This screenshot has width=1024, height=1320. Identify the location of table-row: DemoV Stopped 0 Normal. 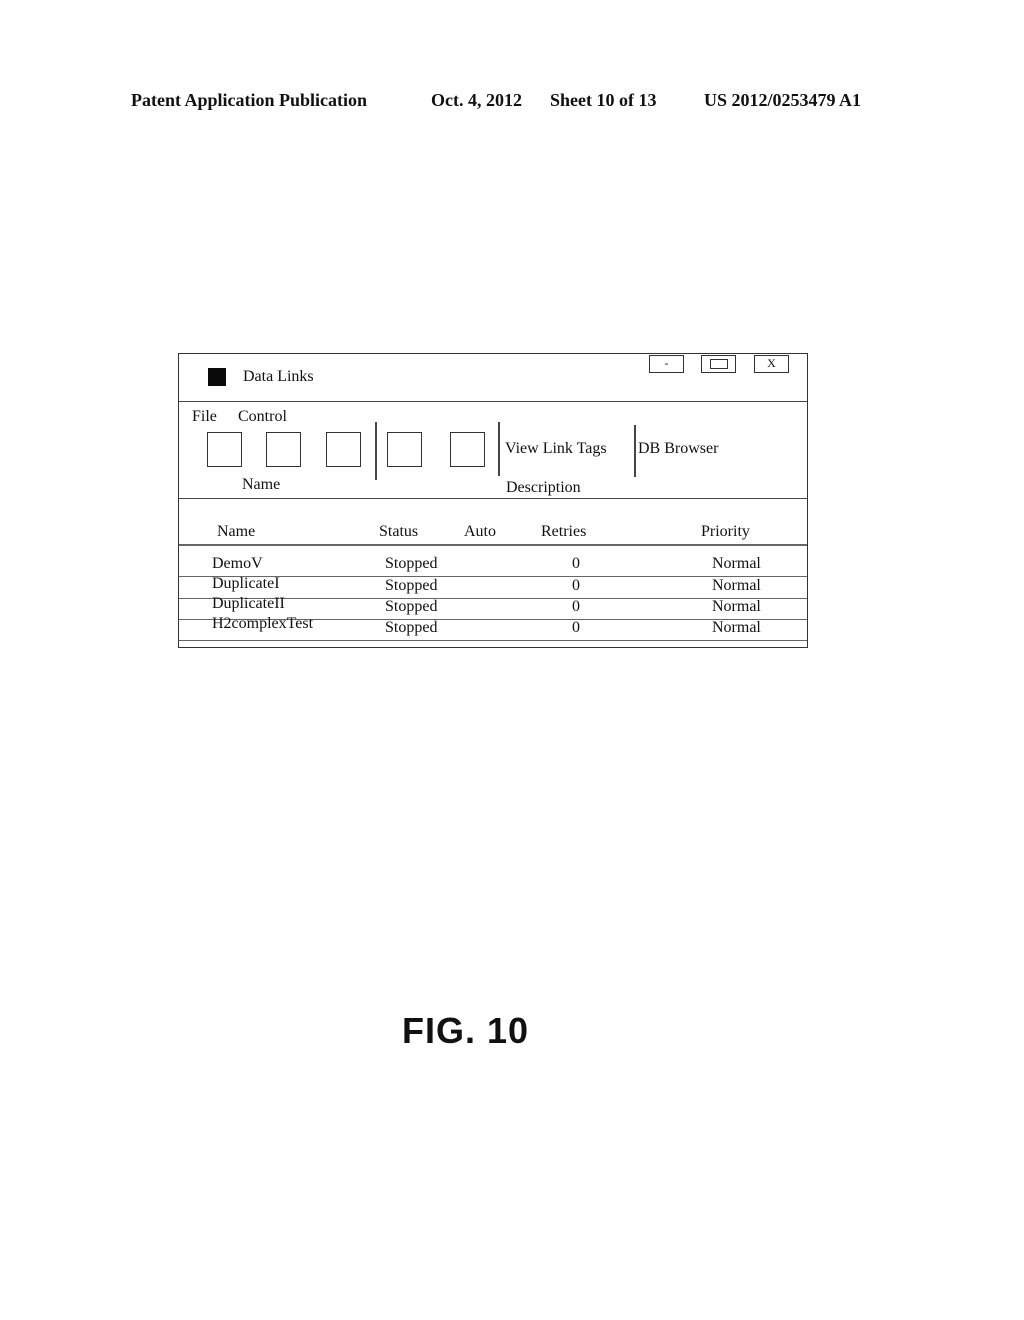
(493, 566).